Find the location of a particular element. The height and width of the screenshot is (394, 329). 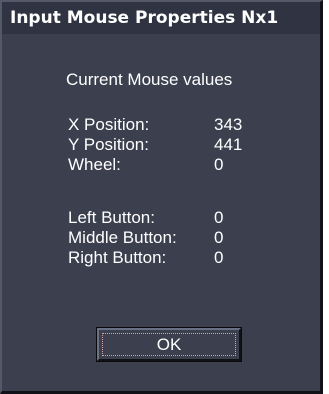

wheel-value: 0 is located at coordinates (219, 164).